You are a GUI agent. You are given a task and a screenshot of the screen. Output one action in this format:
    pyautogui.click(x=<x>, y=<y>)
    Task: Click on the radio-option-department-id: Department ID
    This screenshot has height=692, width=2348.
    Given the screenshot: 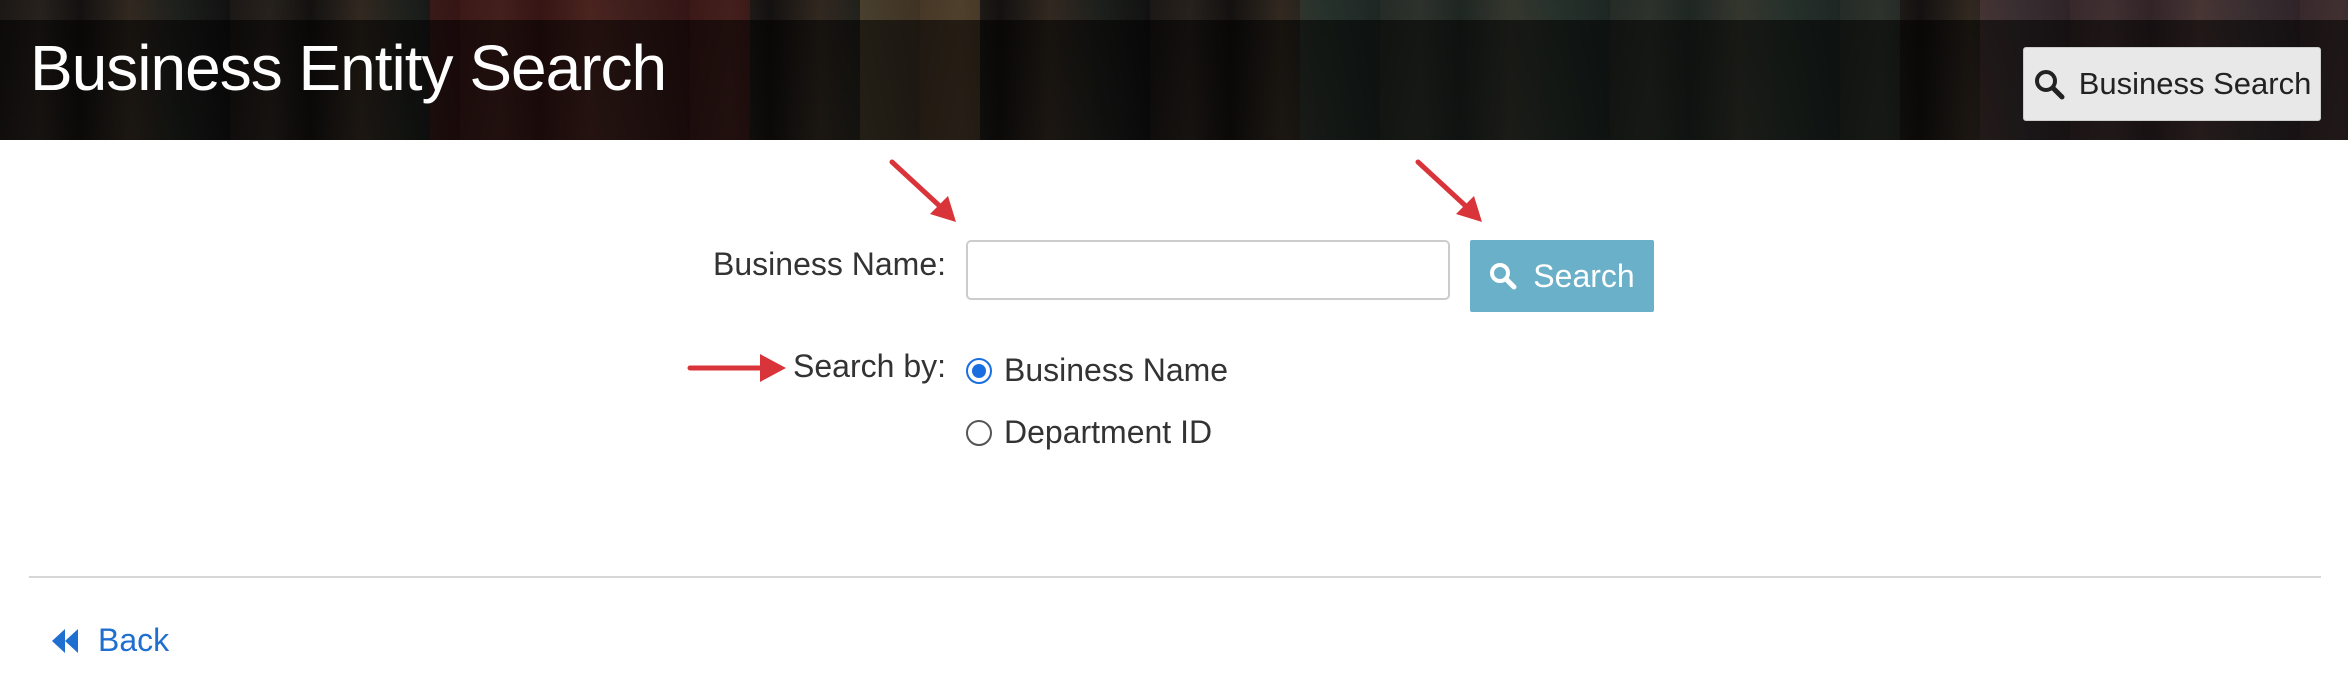 What is the action you would take?
    pyautogui.click(x=1089, y=432)
    